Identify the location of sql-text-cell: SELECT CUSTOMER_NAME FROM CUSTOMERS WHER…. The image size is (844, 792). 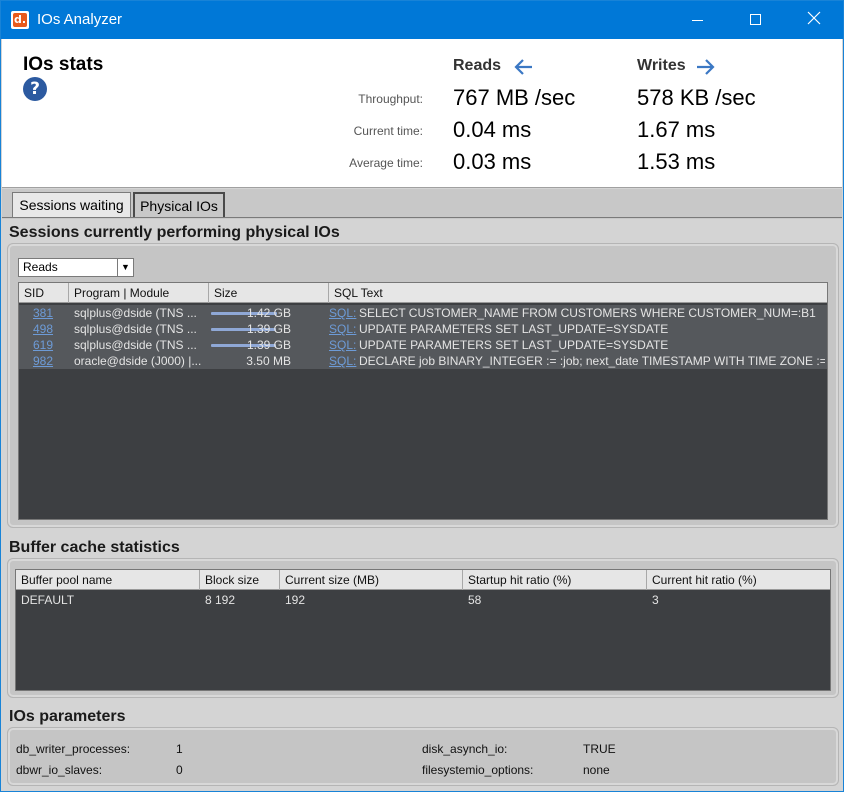
(587, 313).